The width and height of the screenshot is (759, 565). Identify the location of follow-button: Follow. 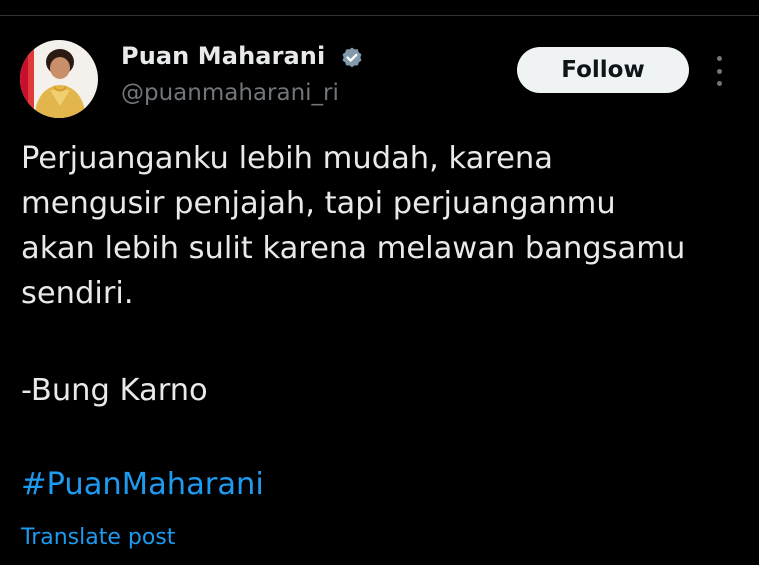
(603, 70).